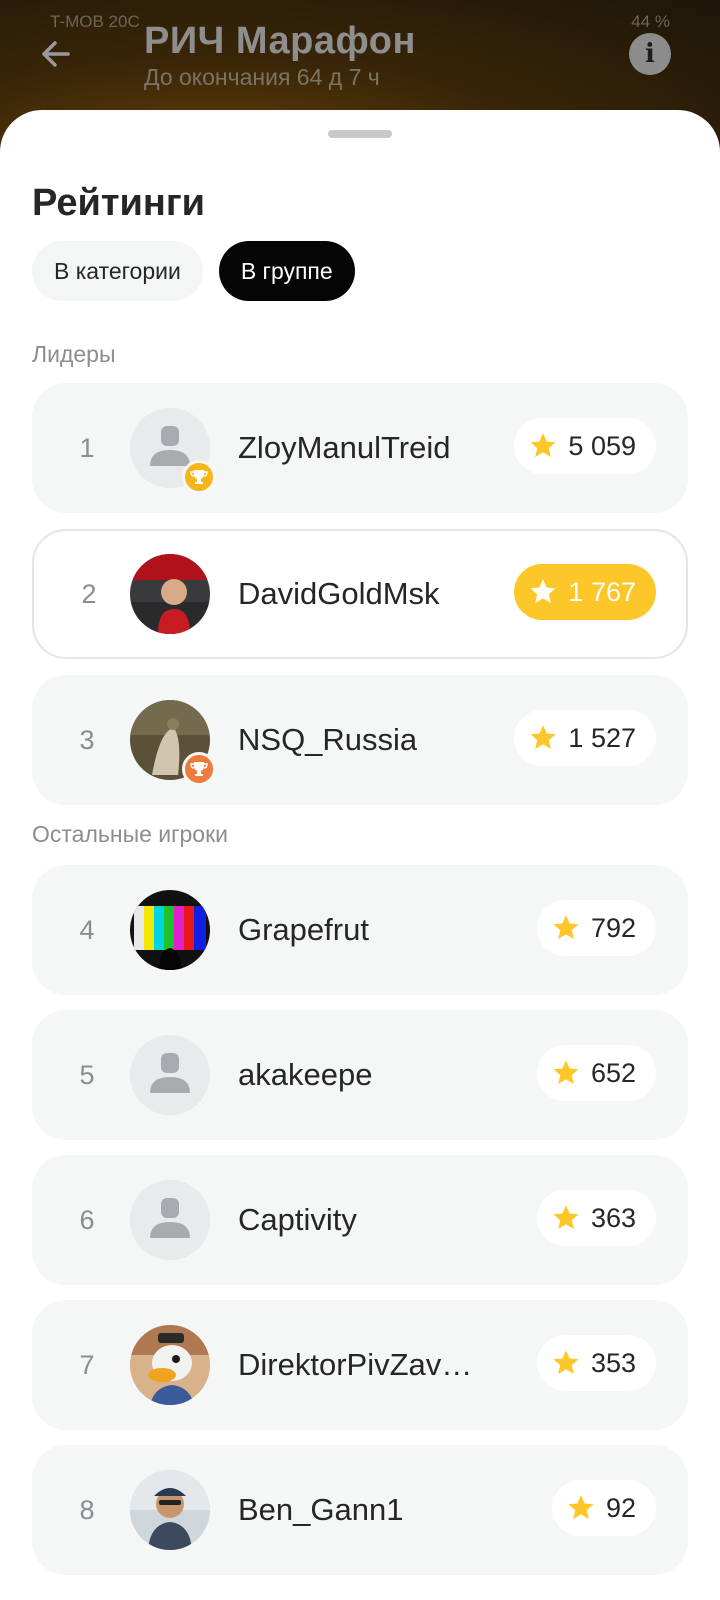 This screenshot has height=1600, width=720. I want to click on player-name: Captivity, so click(297, 1219).